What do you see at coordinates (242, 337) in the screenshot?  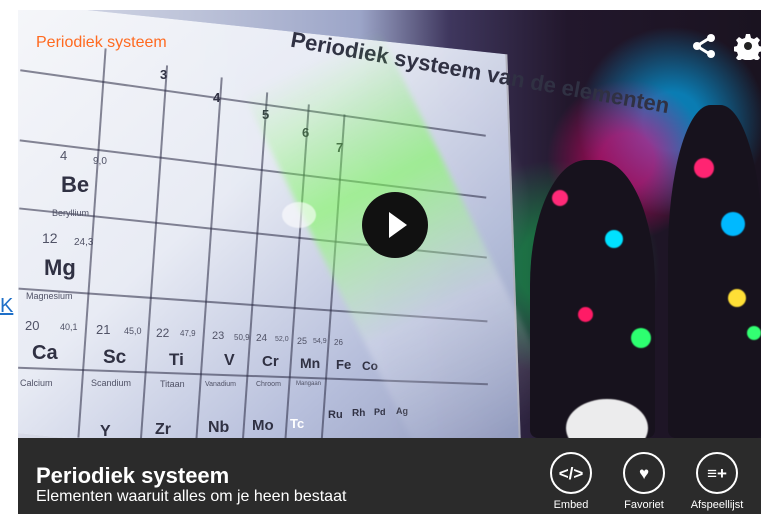 I see `element-mass: 50,9` at bounding box center [242, 337].